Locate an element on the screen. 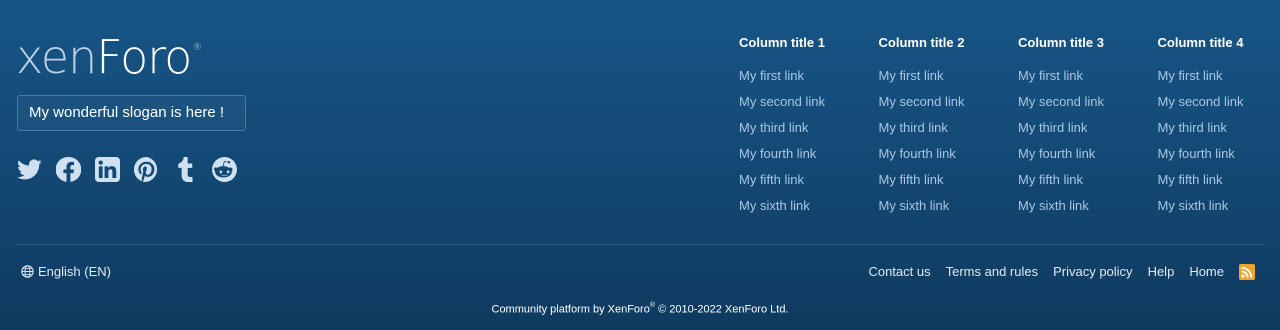  help-link: Help is located at coordinates (1161, 272).